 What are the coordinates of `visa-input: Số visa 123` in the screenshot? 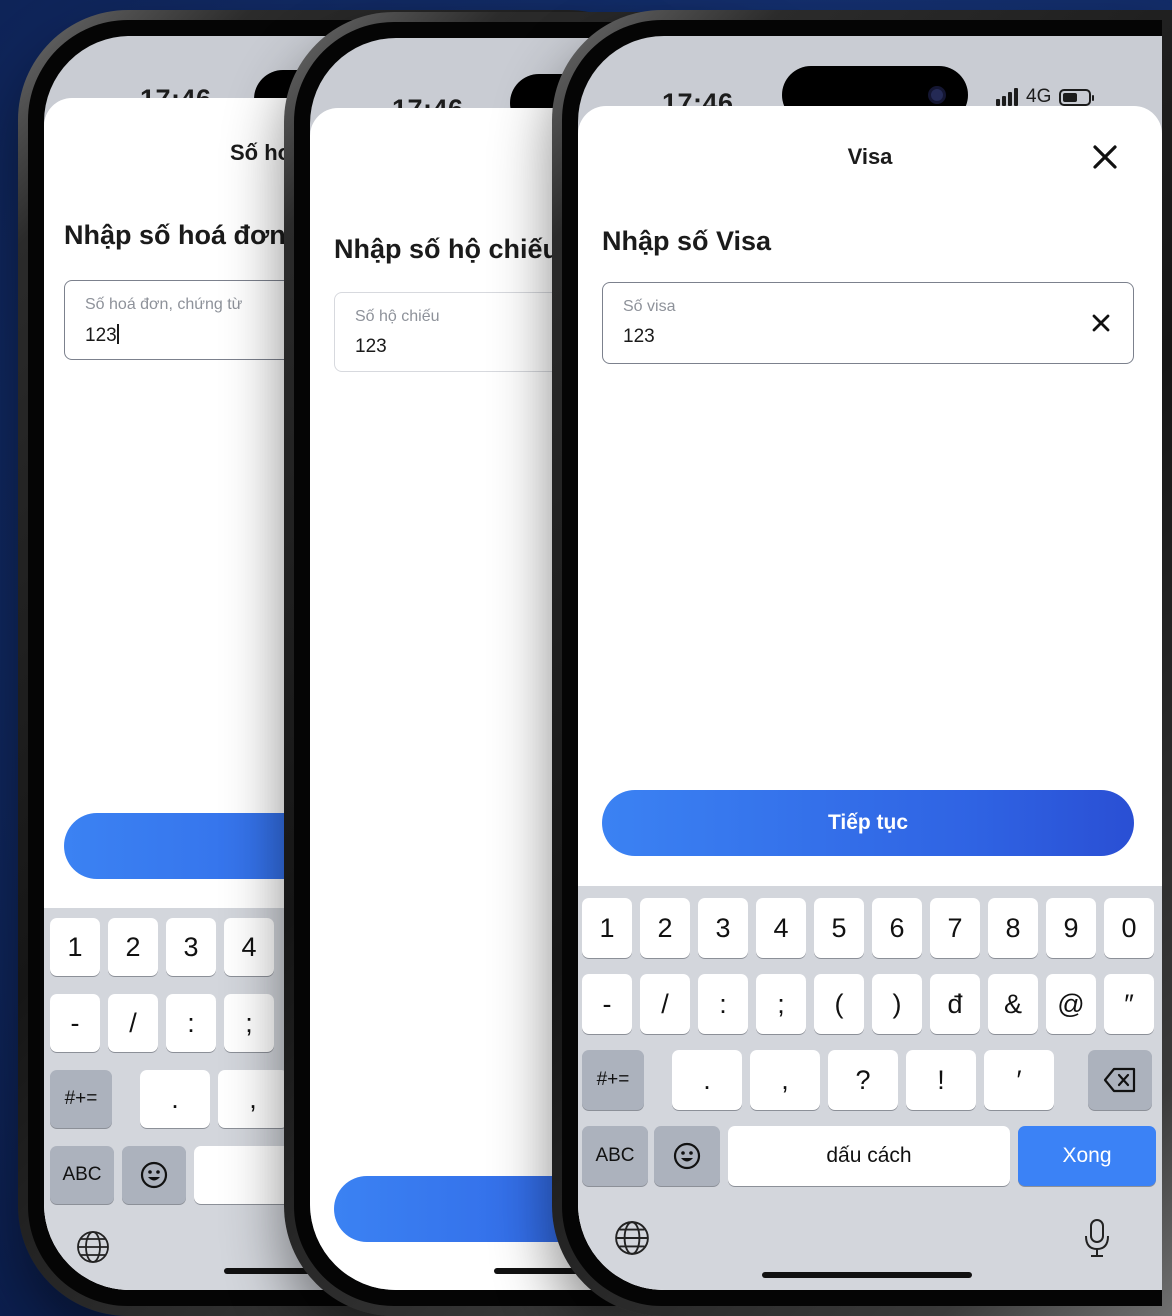 It's located at (868, 323).